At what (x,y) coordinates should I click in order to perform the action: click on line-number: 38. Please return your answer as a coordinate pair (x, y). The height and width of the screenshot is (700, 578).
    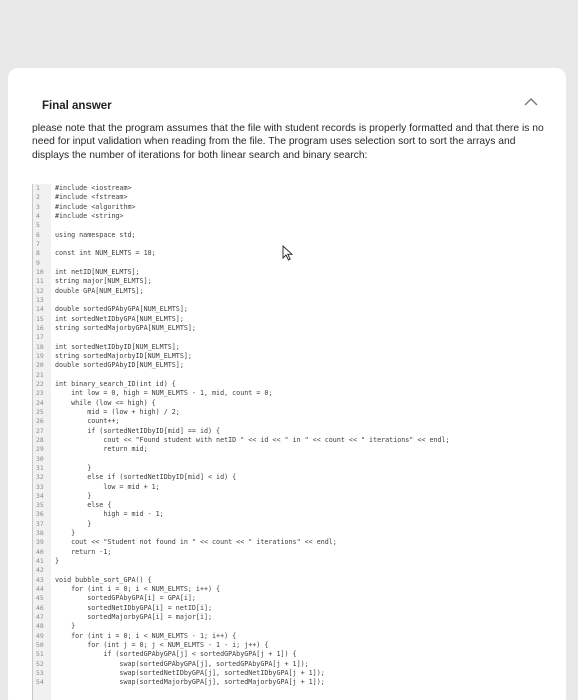
    Looking at the image, I should click on (40, 533).